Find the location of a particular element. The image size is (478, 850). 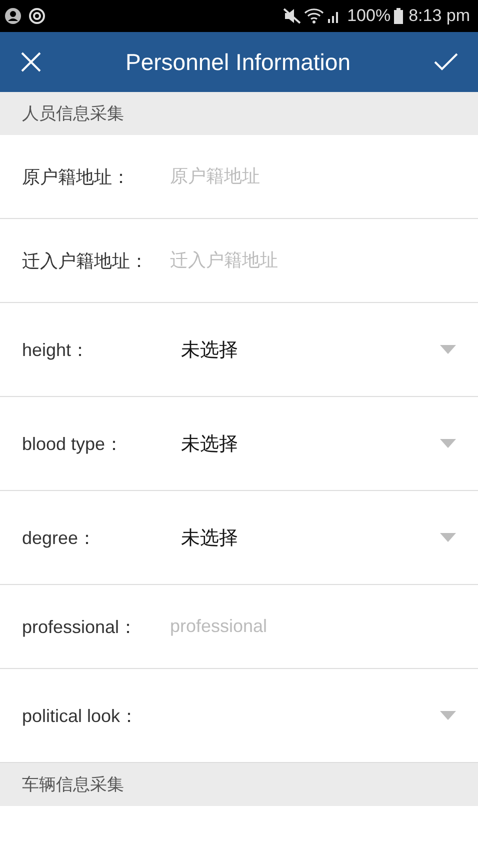

field-label: blood type： is located at coordinates (73, 444).